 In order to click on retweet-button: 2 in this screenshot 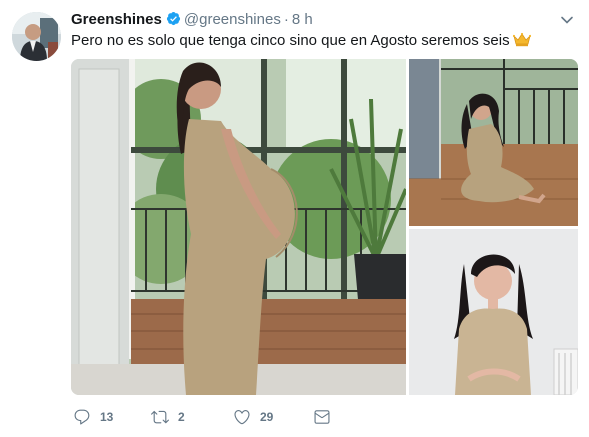, I will do `click(168, 417)`.